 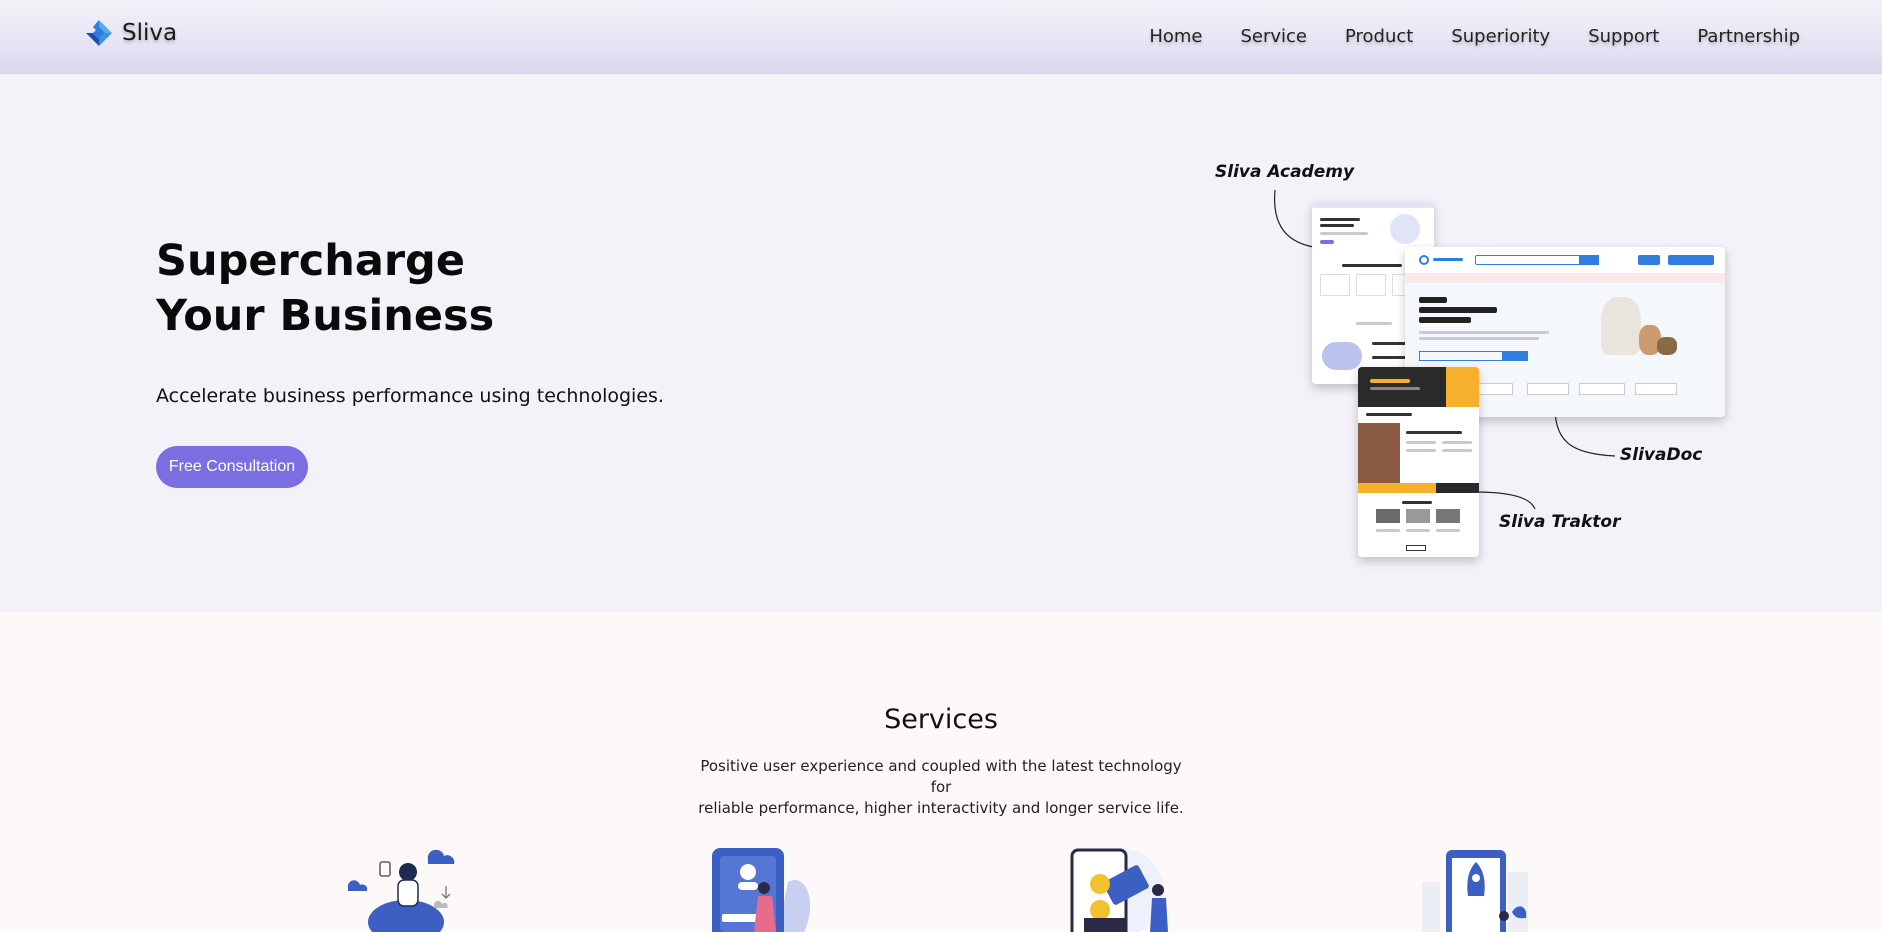 What do you see at coordinates (1623, 36) in the screenshot?
I see `nav-support: Support` at bounding box center [1623, 36].